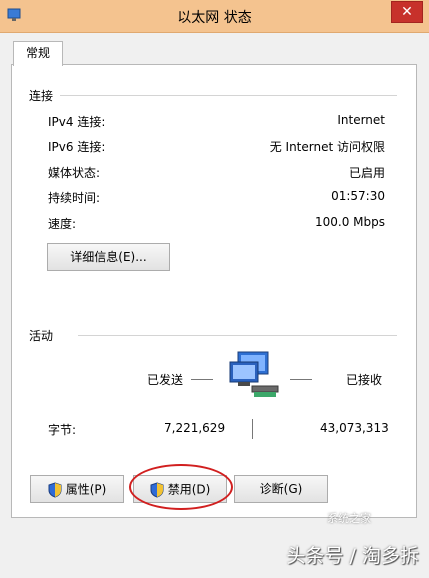 Image resolution: width=429 pixels, height=578 pixels. What do you see at coordinates (62, 430) in the screenshot?
I see `bytes-label: 字节:` at bounding box center [62, 430].